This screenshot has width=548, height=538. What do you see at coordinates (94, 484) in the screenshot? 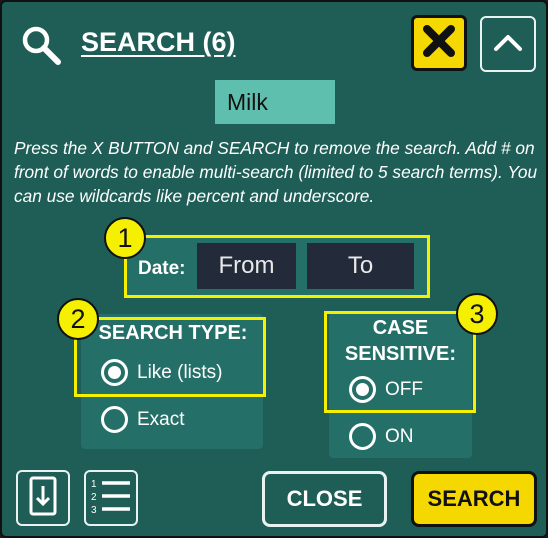
I see `svg-text: 1` at bounding box center [94, 484].